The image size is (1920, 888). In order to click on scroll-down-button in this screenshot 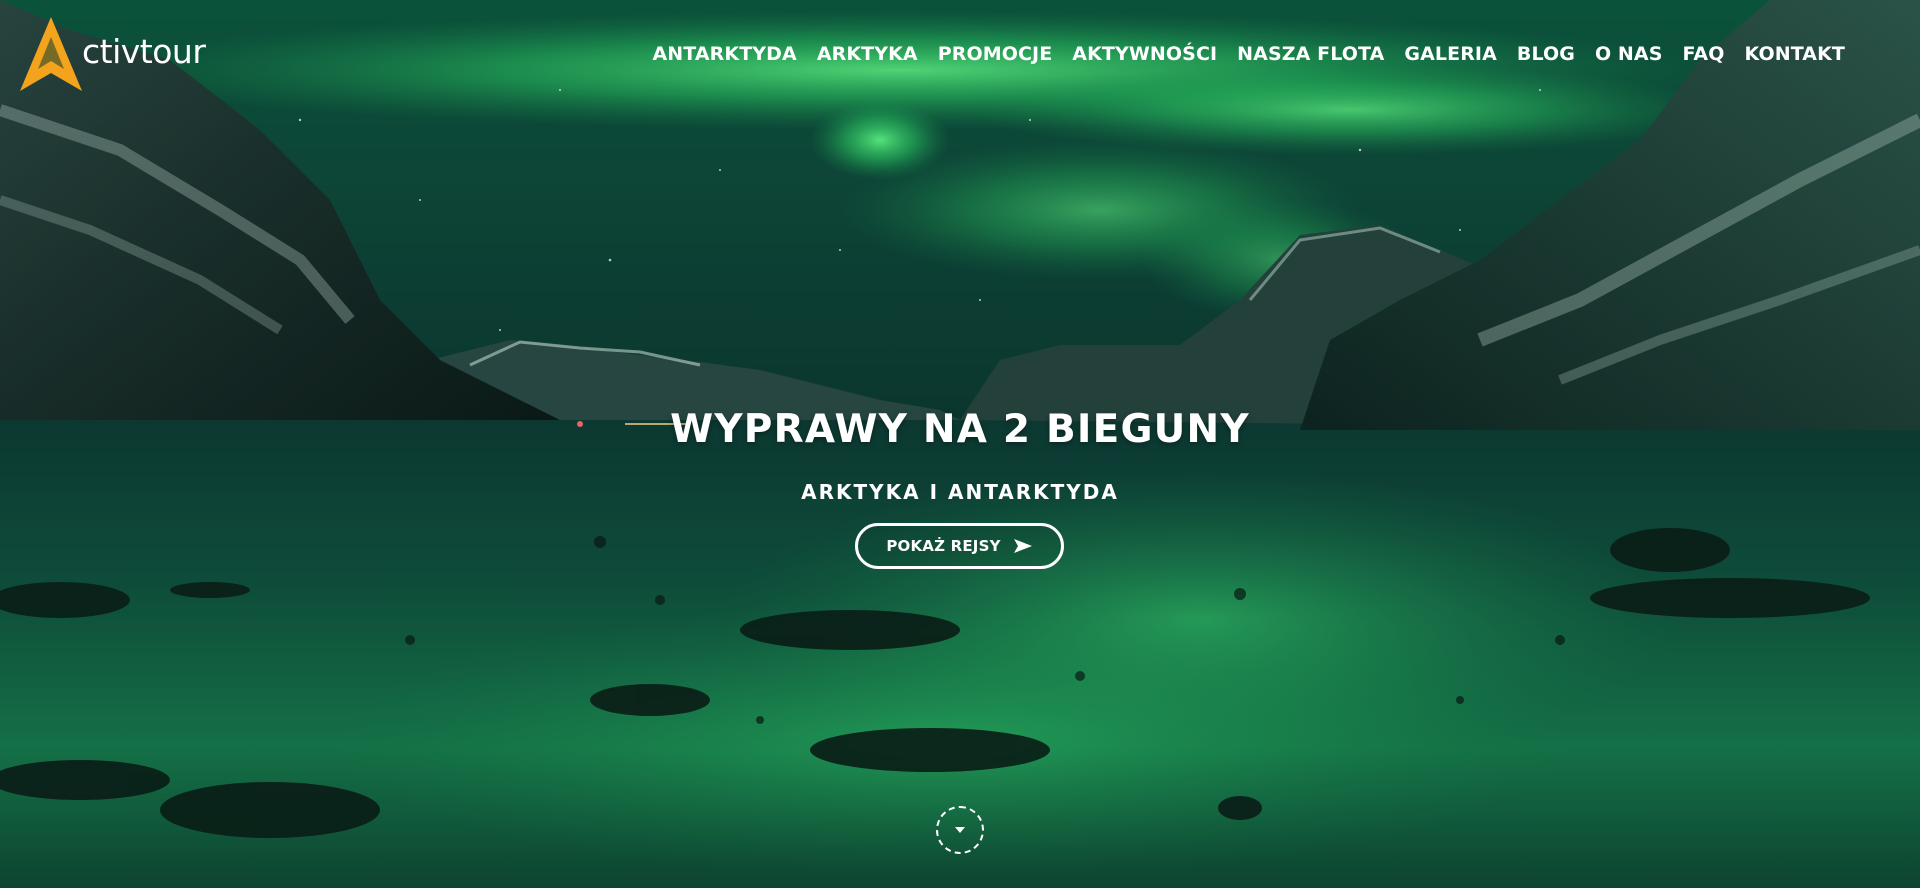, I will do `click(960, 830)`.